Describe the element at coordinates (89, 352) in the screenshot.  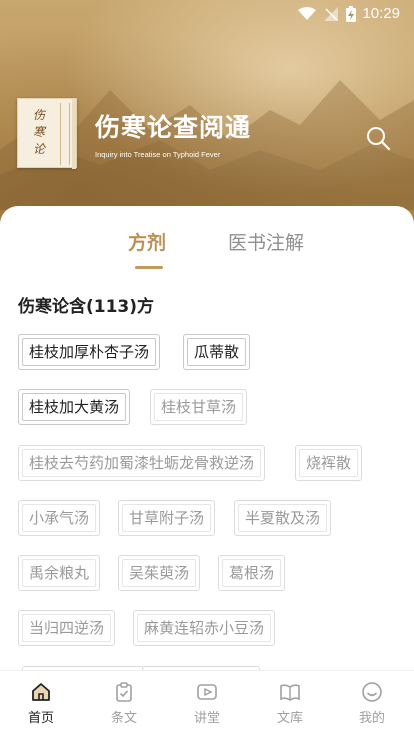
I see `prescription-chip: 桂枝加厚朴杏子汤` at that location.